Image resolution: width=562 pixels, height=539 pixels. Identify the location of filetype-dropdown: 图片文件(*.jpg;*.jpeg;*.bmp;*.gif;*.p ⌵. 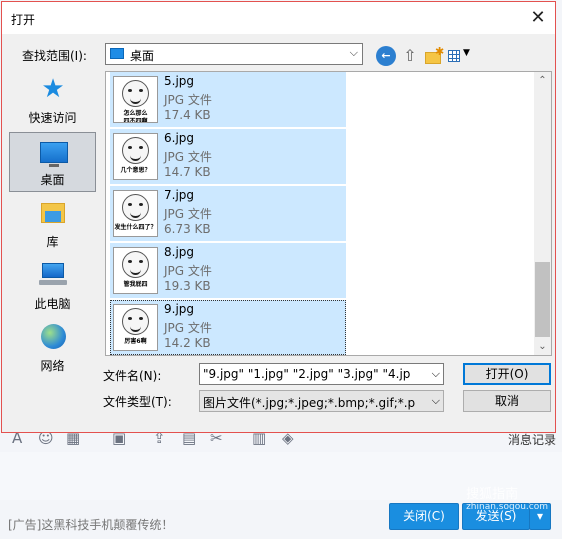
(321, 401).